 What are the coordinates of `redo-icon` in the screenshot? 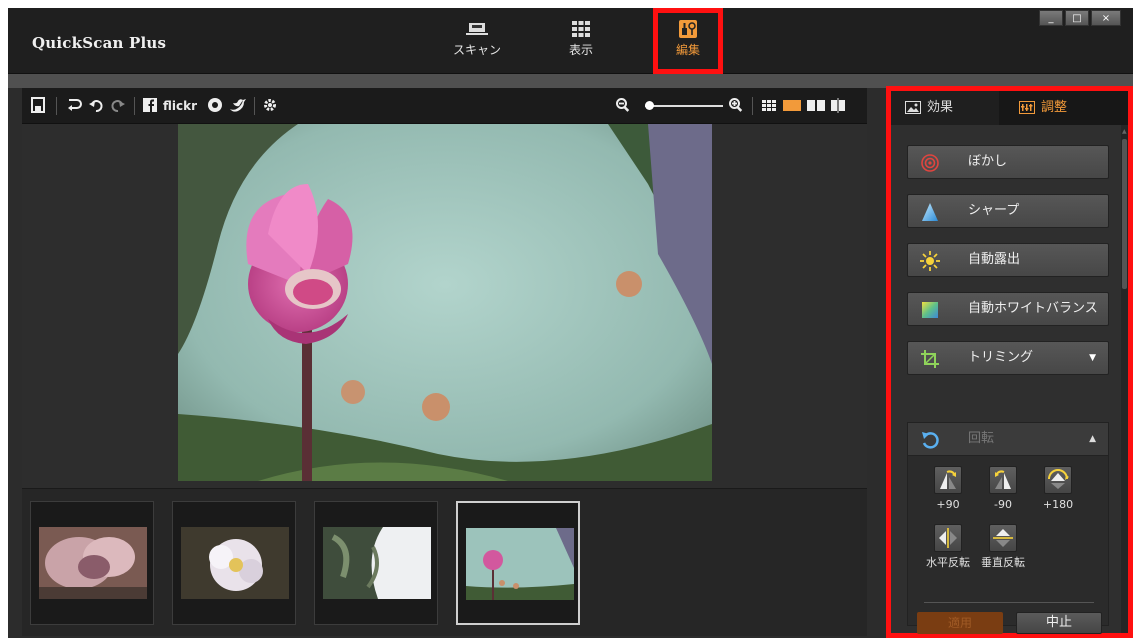 It's located at (118, 106).